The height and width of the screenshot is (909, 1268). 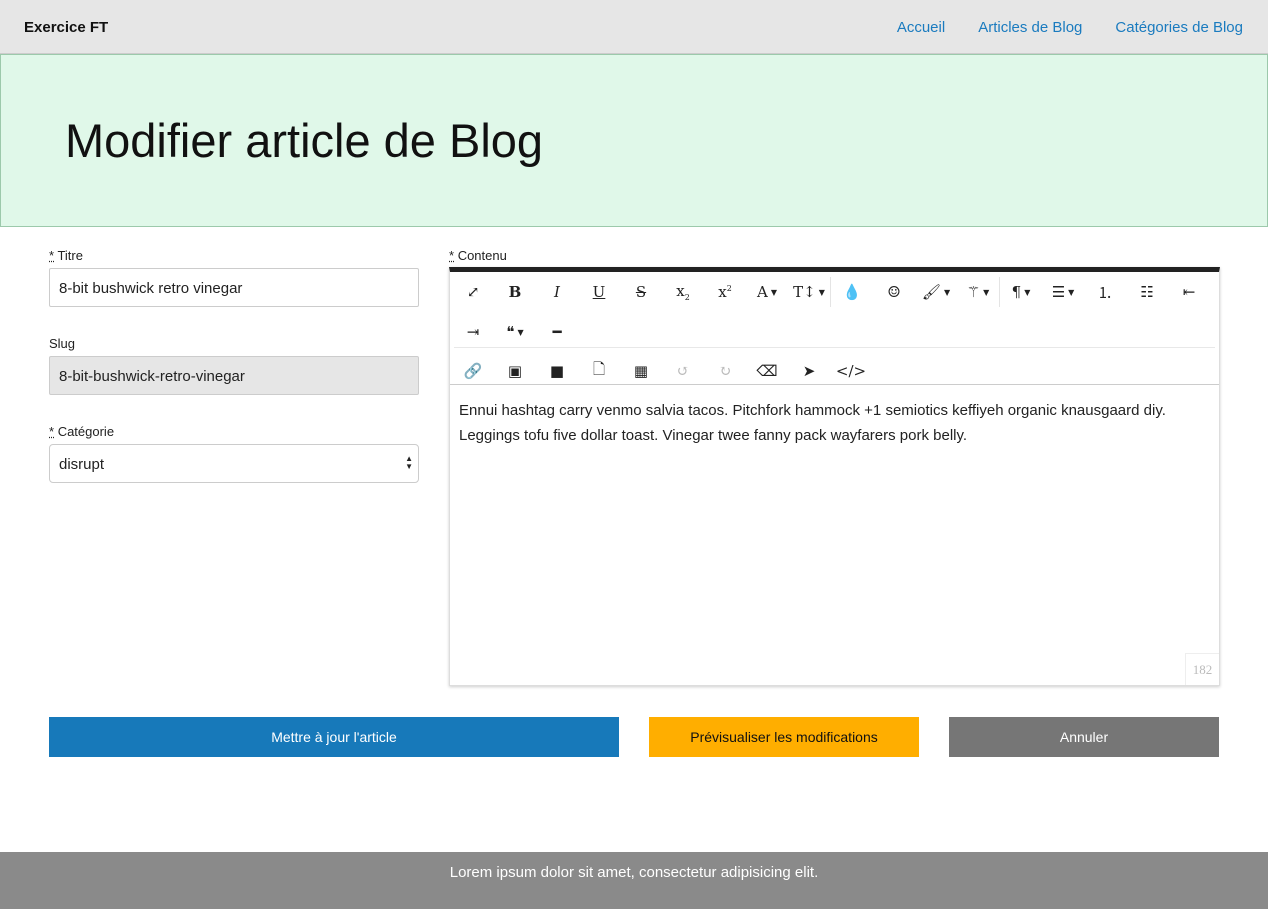 I want to click on superscript-icon: x2, so click(x=725, y=292).